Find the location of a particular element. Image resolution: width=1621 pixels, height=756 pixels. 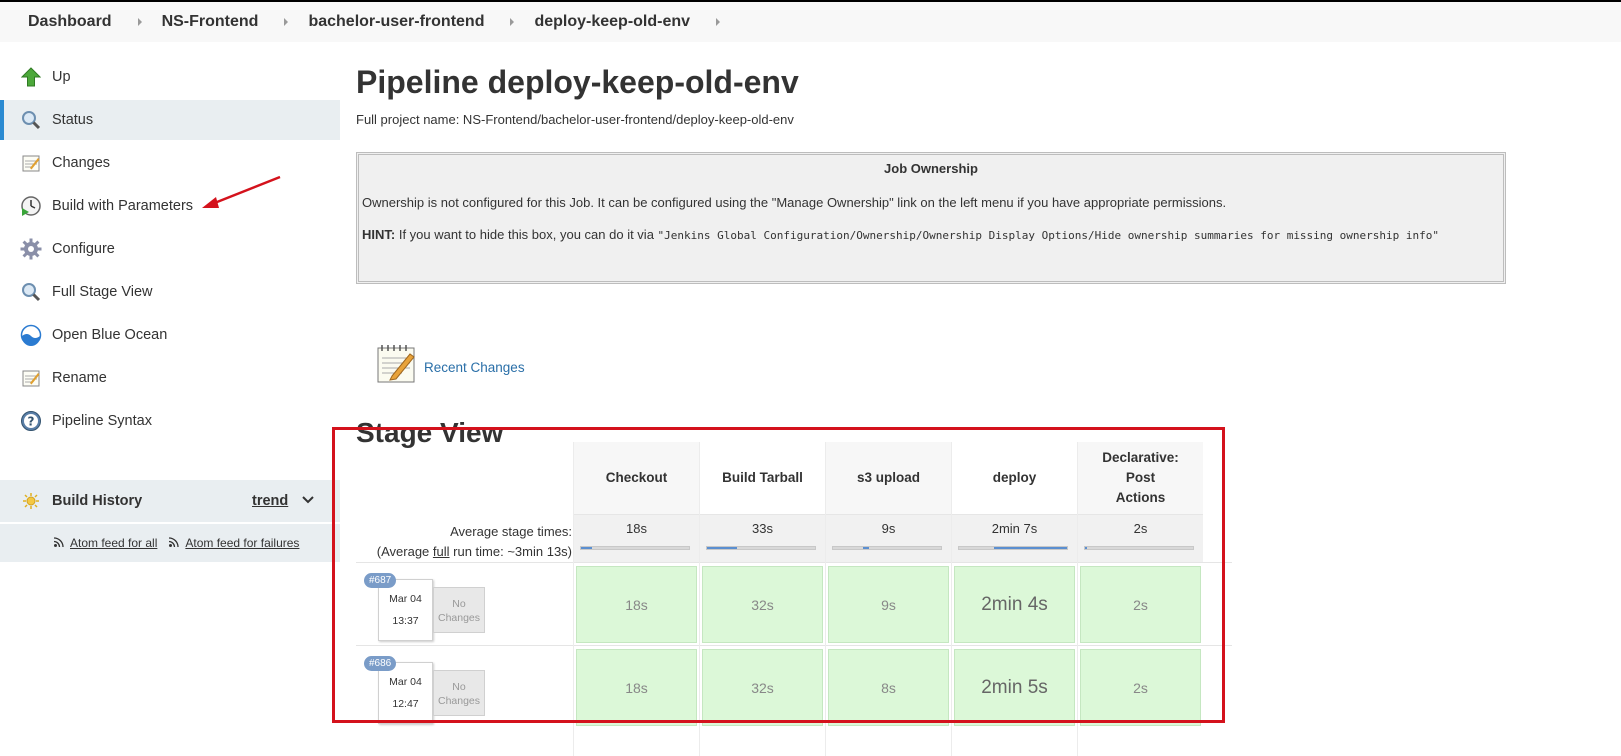

breadcrumb-bachelor-user-frontend: bachelor-user-frontend is located at coordinates (396, 22).